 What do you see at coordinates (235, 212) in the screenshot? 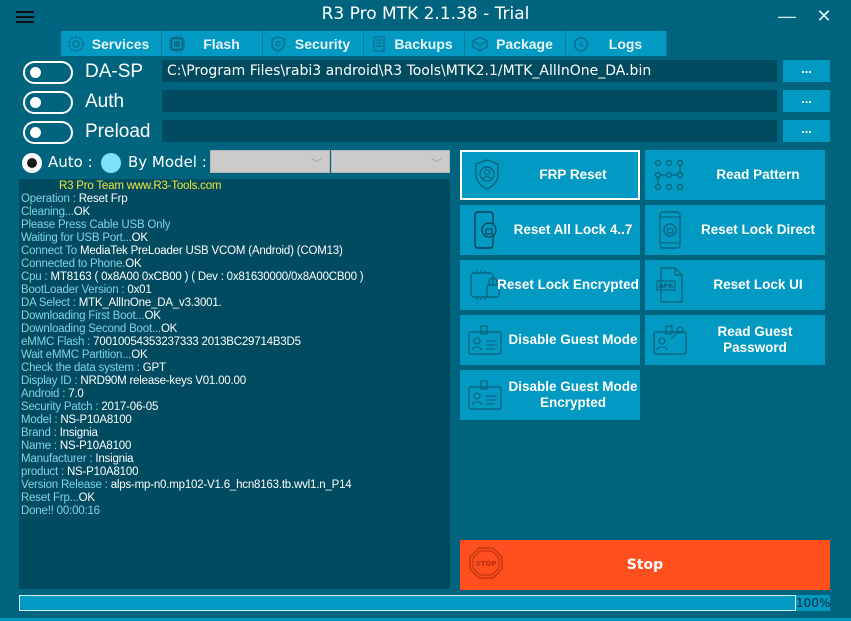
I see `log-line: Cleaning...OK` at bounding box center [235, 212].